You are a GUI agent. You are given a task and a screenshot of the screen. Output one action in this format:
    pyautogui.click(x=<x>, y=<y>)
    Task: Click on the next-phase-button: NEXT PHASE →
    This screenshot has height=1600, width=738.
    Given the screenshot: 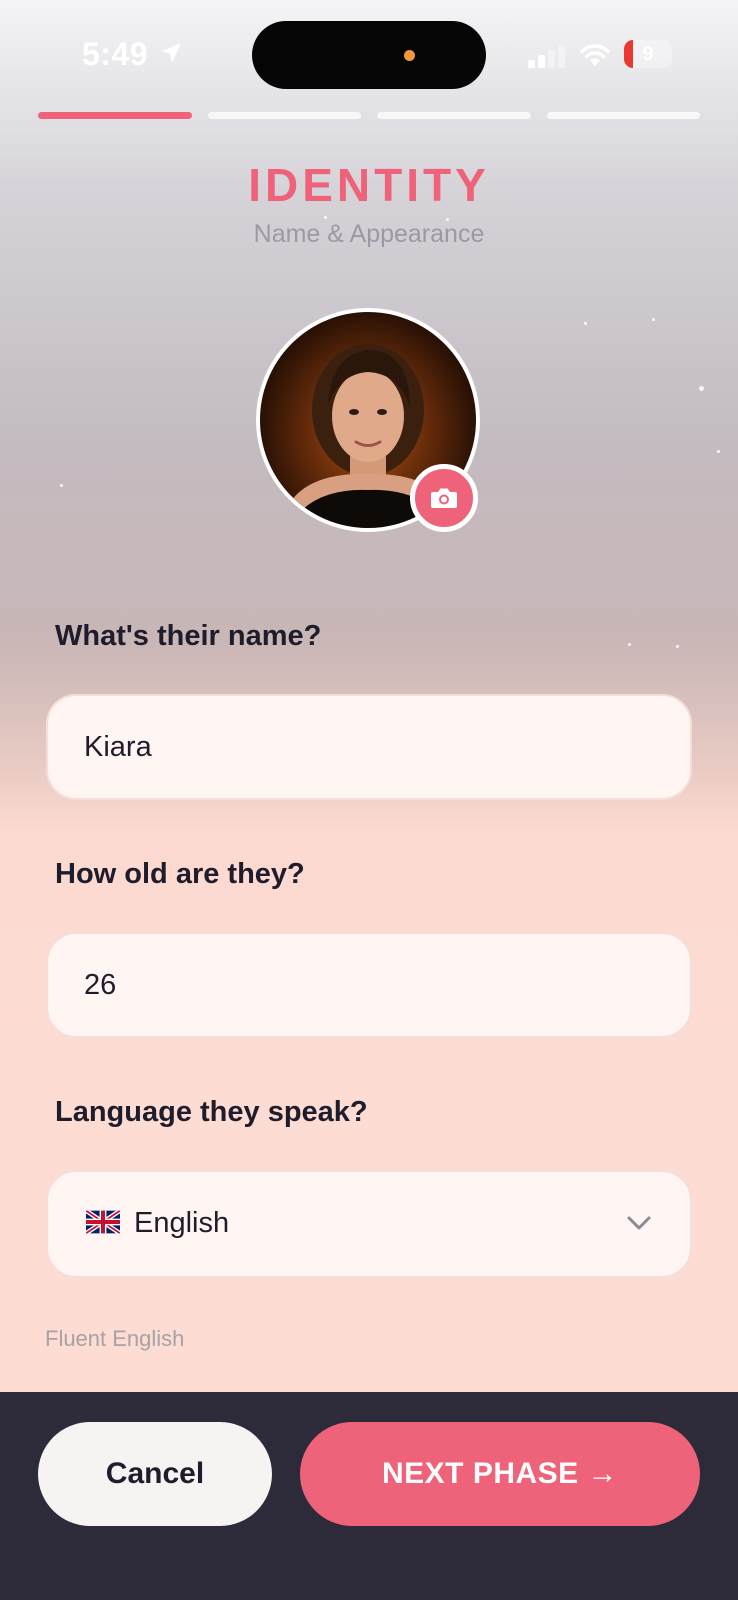 What is the action you would take?
    pyautogui.click(x=500, y=1474)
    